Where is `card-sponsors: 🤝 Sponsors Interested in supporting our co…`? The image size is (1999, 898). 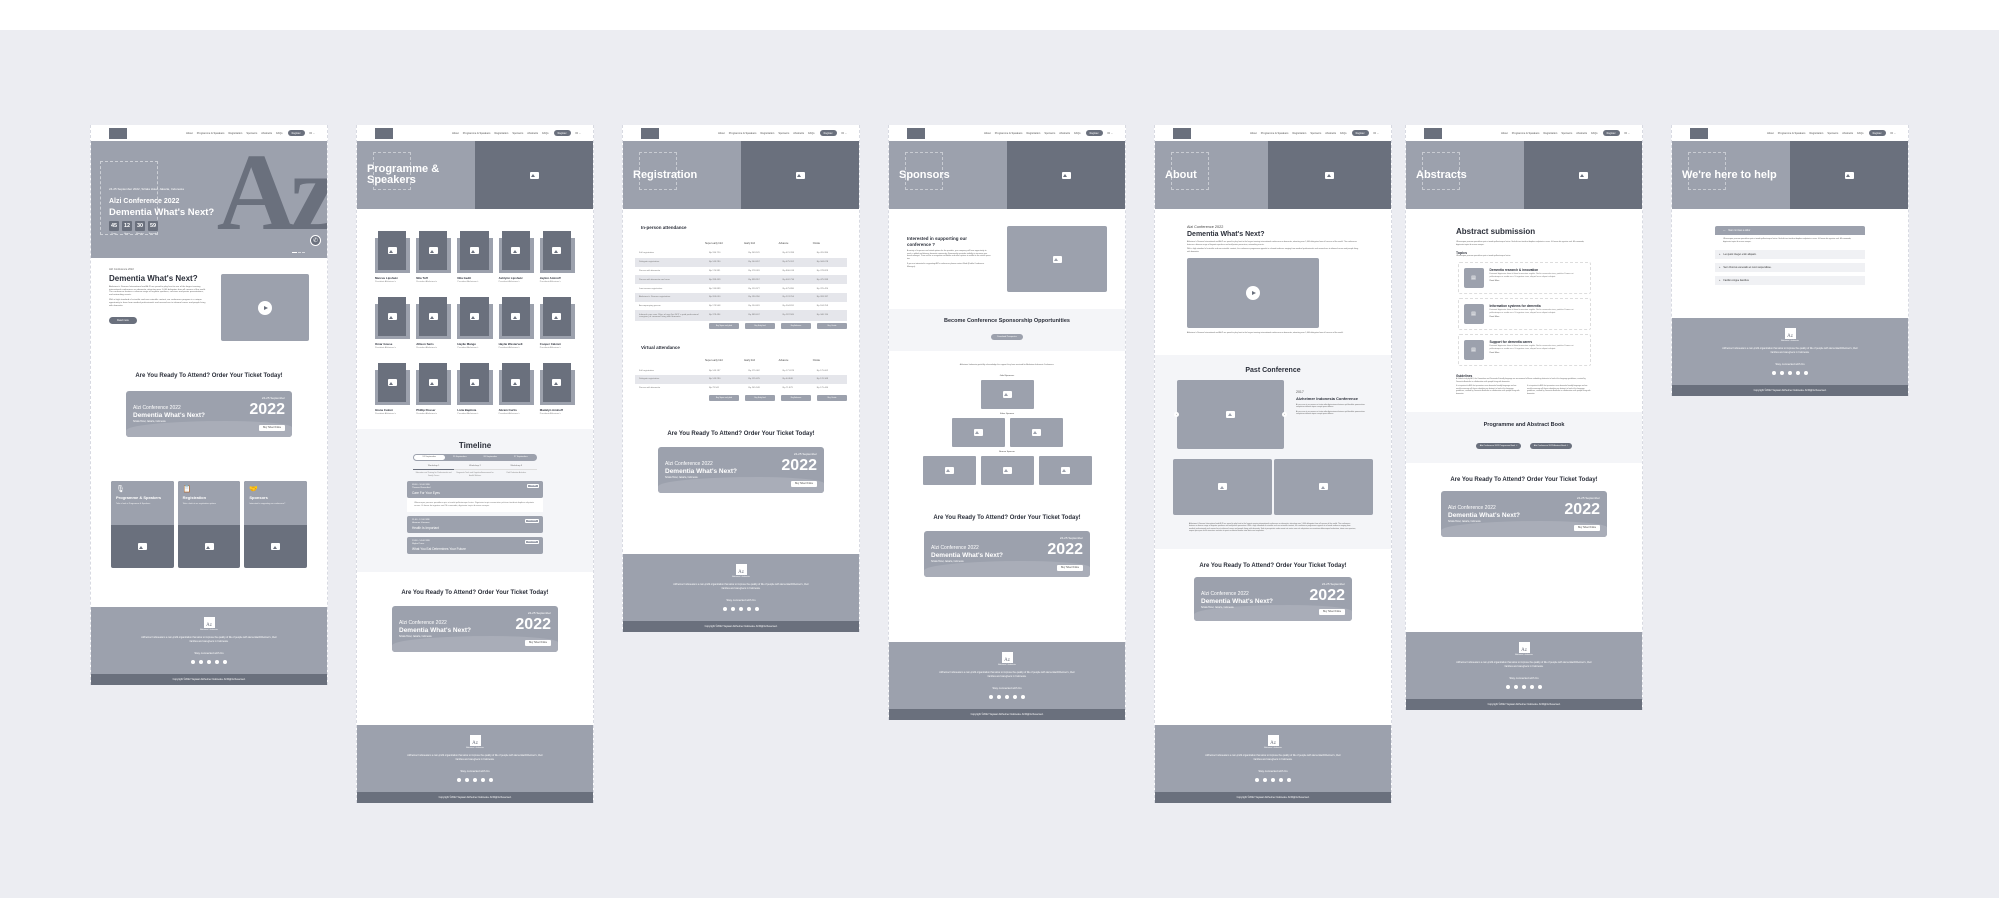 card-sponsors: 🤝 Sponsors Interested in supporting our co… is located at coordinates (276, 524).